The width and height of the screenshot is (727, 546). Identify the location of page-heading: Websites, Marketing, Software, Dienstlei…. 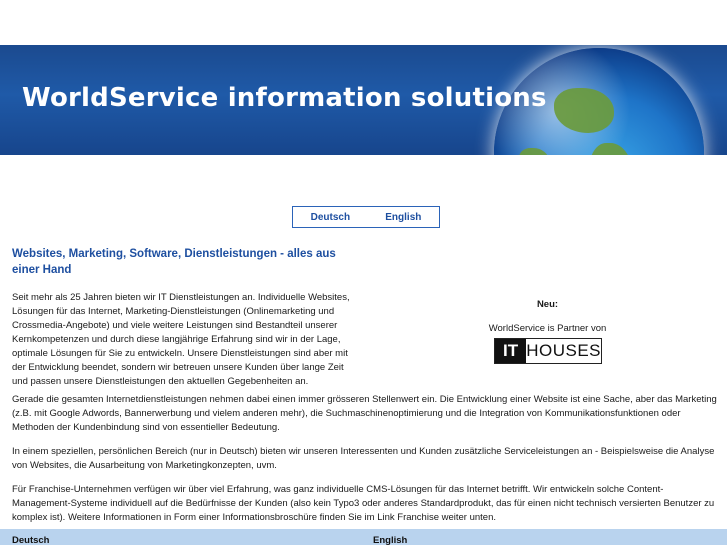
(174, 262).